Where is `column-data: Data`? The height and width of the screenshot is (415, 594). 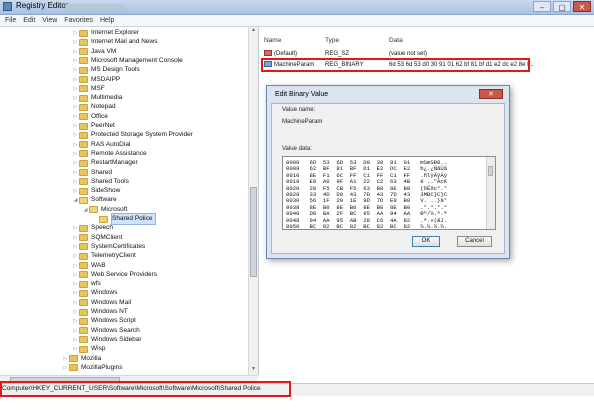 column-data: Data is located at coordinates (396, 40).